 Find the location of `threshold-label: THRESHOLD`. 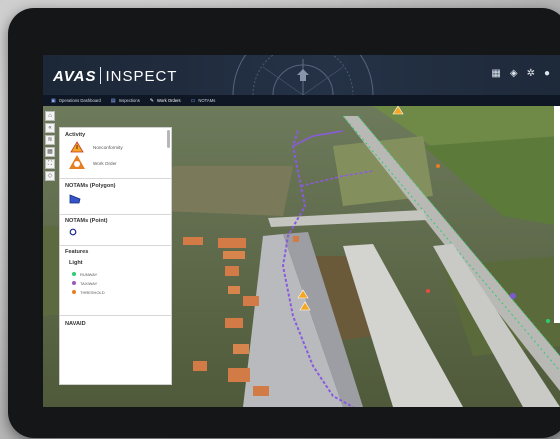

threshold-label: THRESHOLD is located at coordinates (92, 292).